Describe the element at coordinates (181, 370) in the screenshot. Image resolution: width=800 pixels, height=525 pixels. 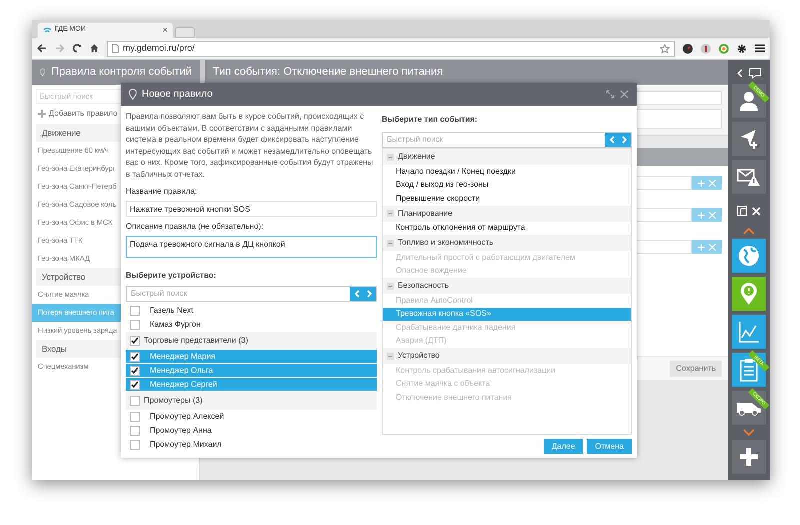
I see `device-label: Менеджер Ольга` at that location.